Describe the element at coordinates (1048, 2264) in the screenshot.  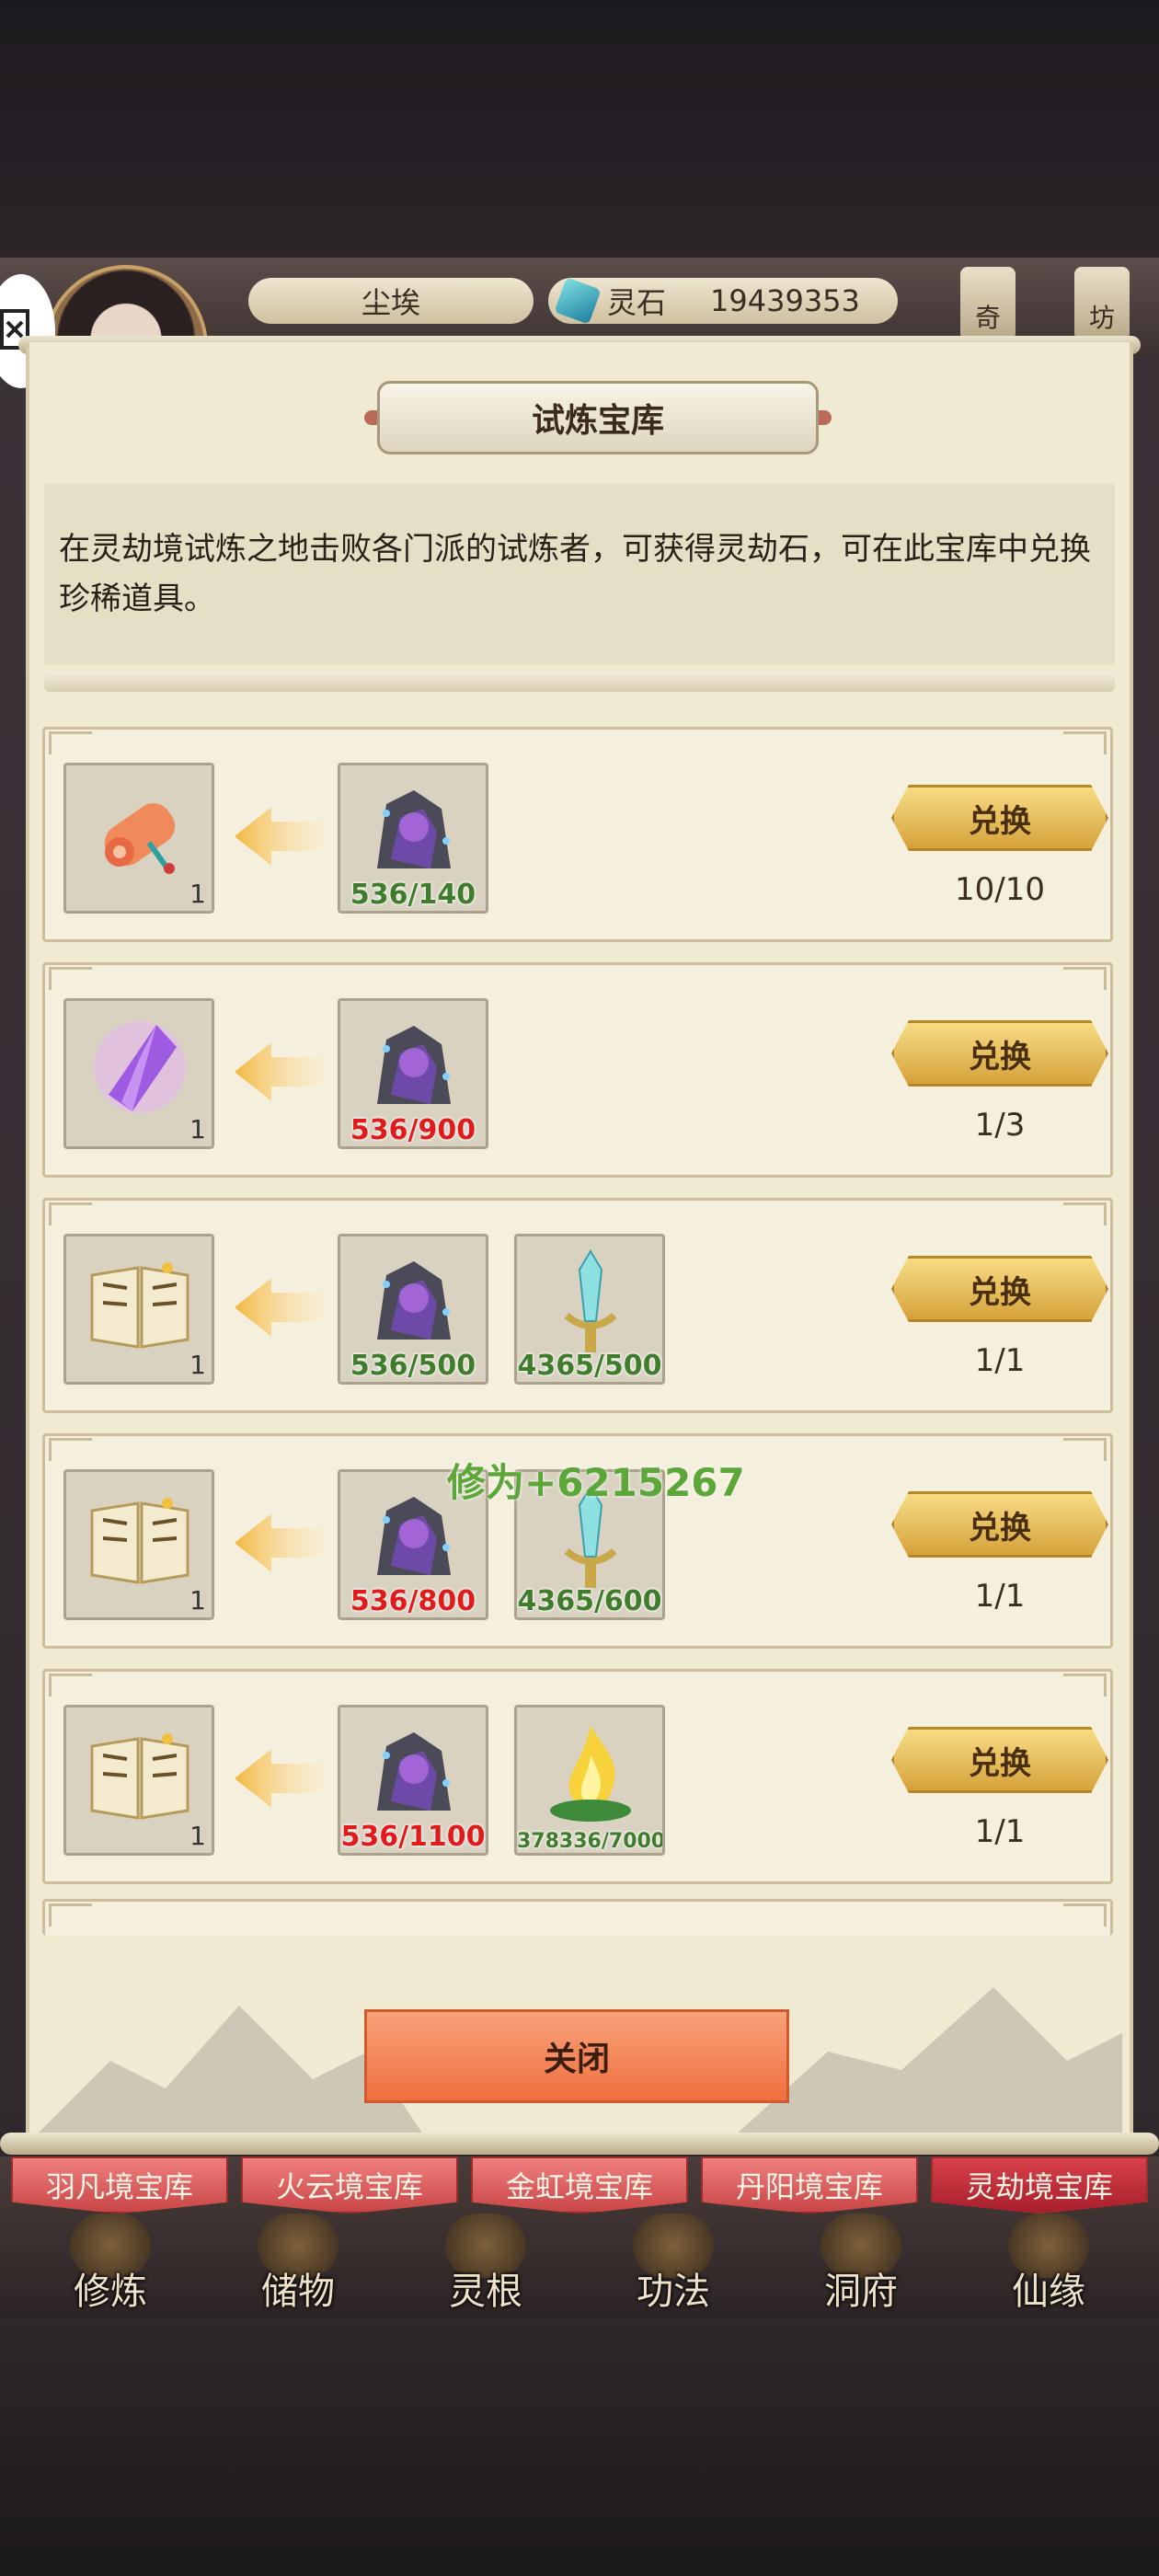
I see `bottom-nav-item: 仙缘` at that location.